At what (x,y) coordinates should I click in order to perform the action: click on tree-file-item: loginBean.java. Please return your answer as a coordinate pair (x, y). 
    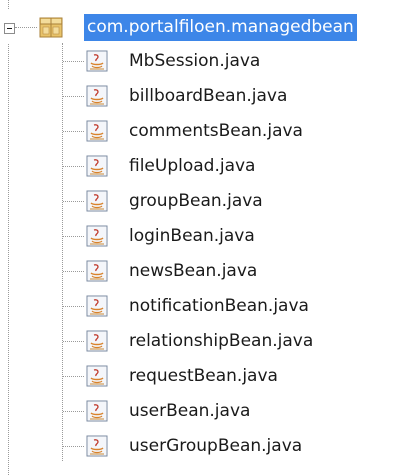
    Looking at the image, I should click on (196, 236).